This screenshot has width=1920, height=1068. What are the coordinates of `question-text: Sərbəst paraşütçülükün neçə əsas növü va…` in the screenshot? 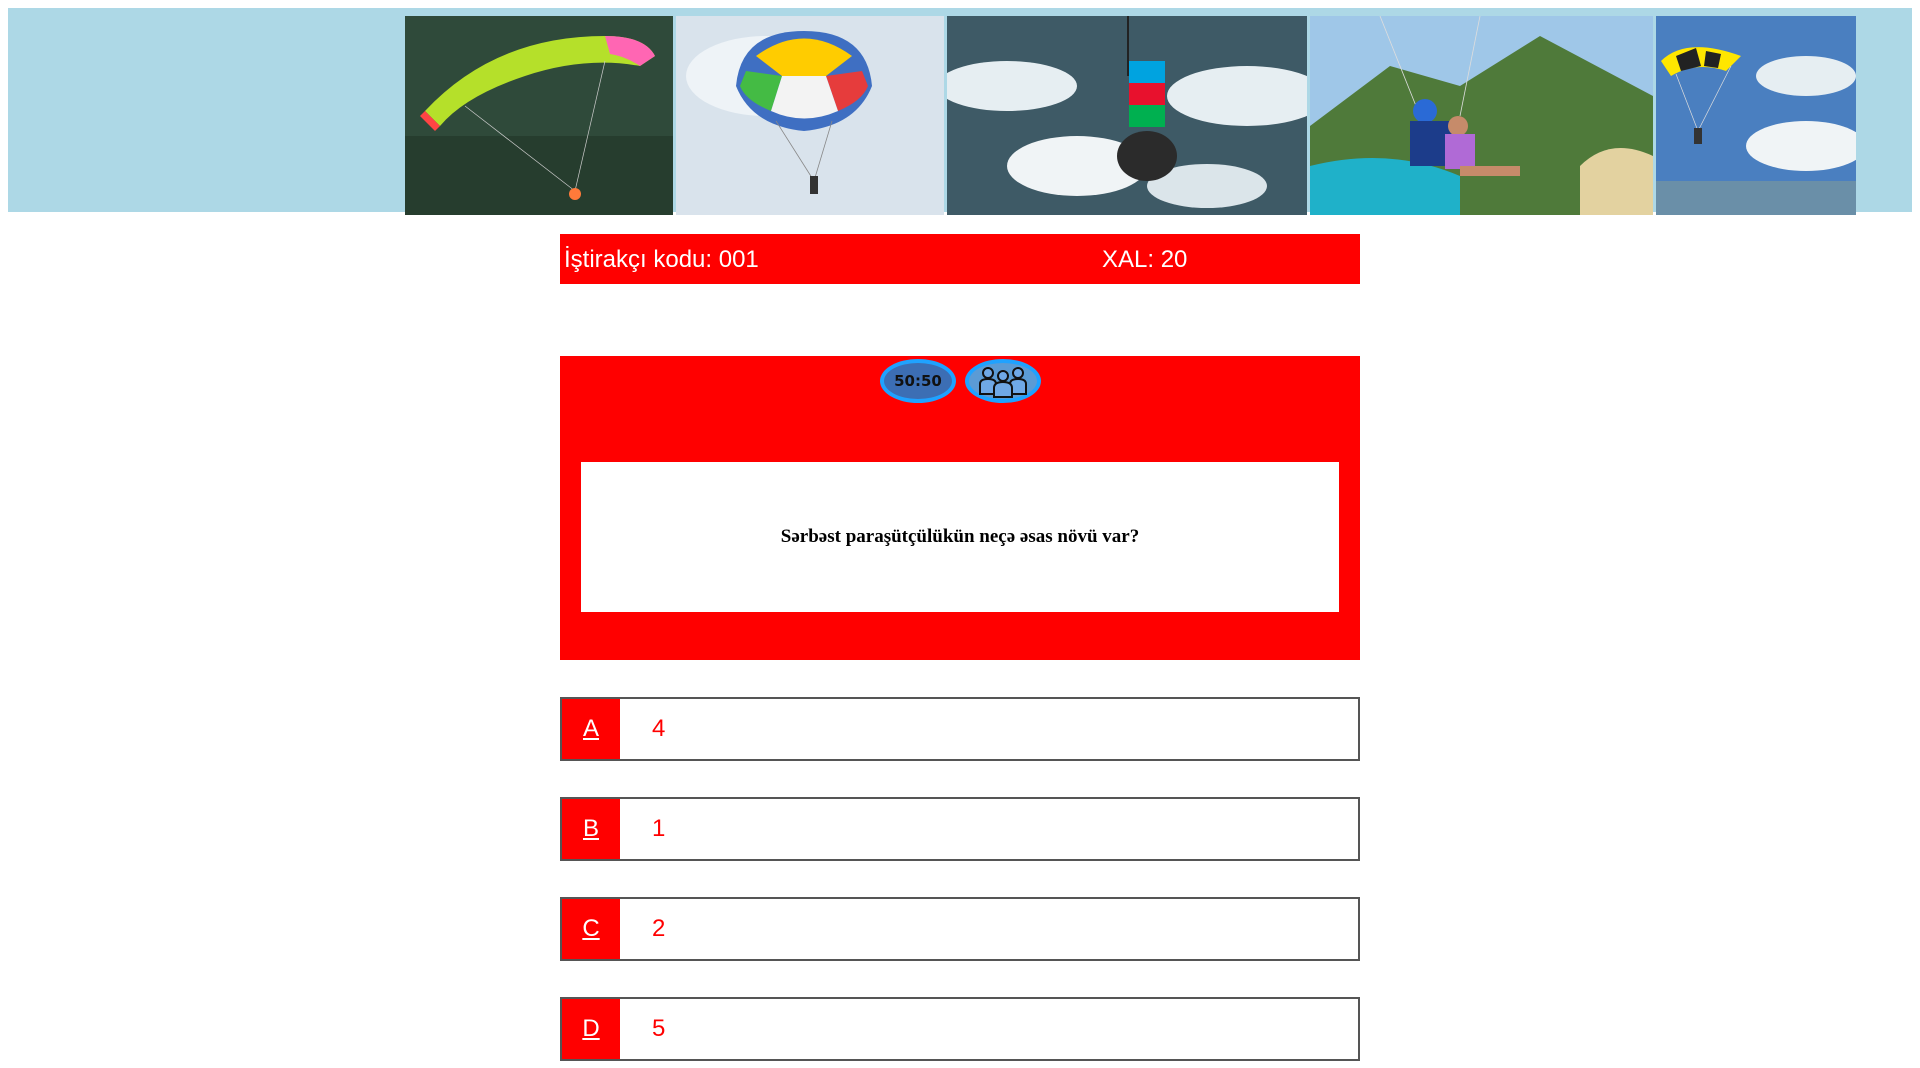 It's located at (960, 537).